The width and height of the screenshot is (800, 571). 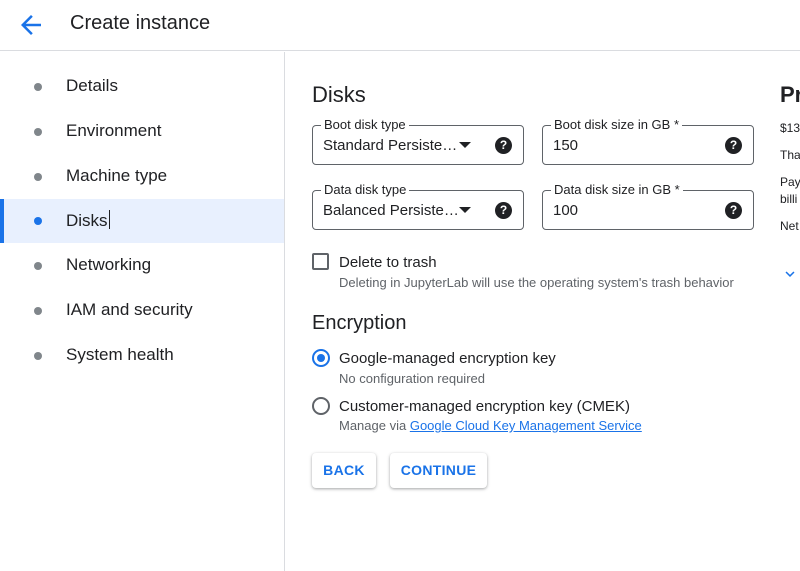 What do you see at coordinates (790, 311) in the screenshot?
I see `pricing-summary-panel: Pr $13 Tha Pay billi Net` at bounding box center [790, 311].